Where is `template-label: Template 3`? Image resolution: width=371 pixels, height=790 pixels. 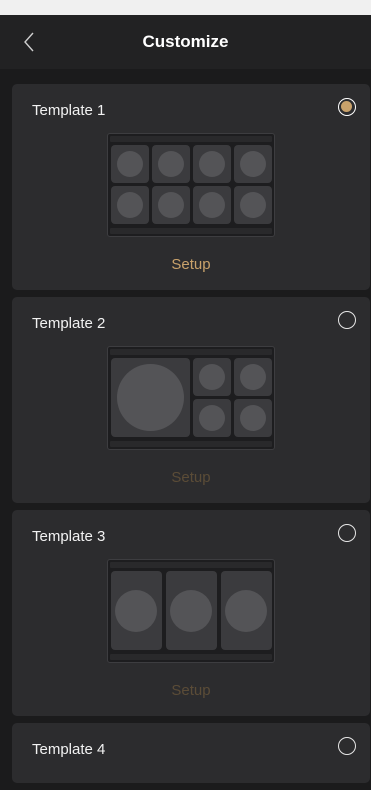
template-label: Template 3 is located at coordinates (69, 536).